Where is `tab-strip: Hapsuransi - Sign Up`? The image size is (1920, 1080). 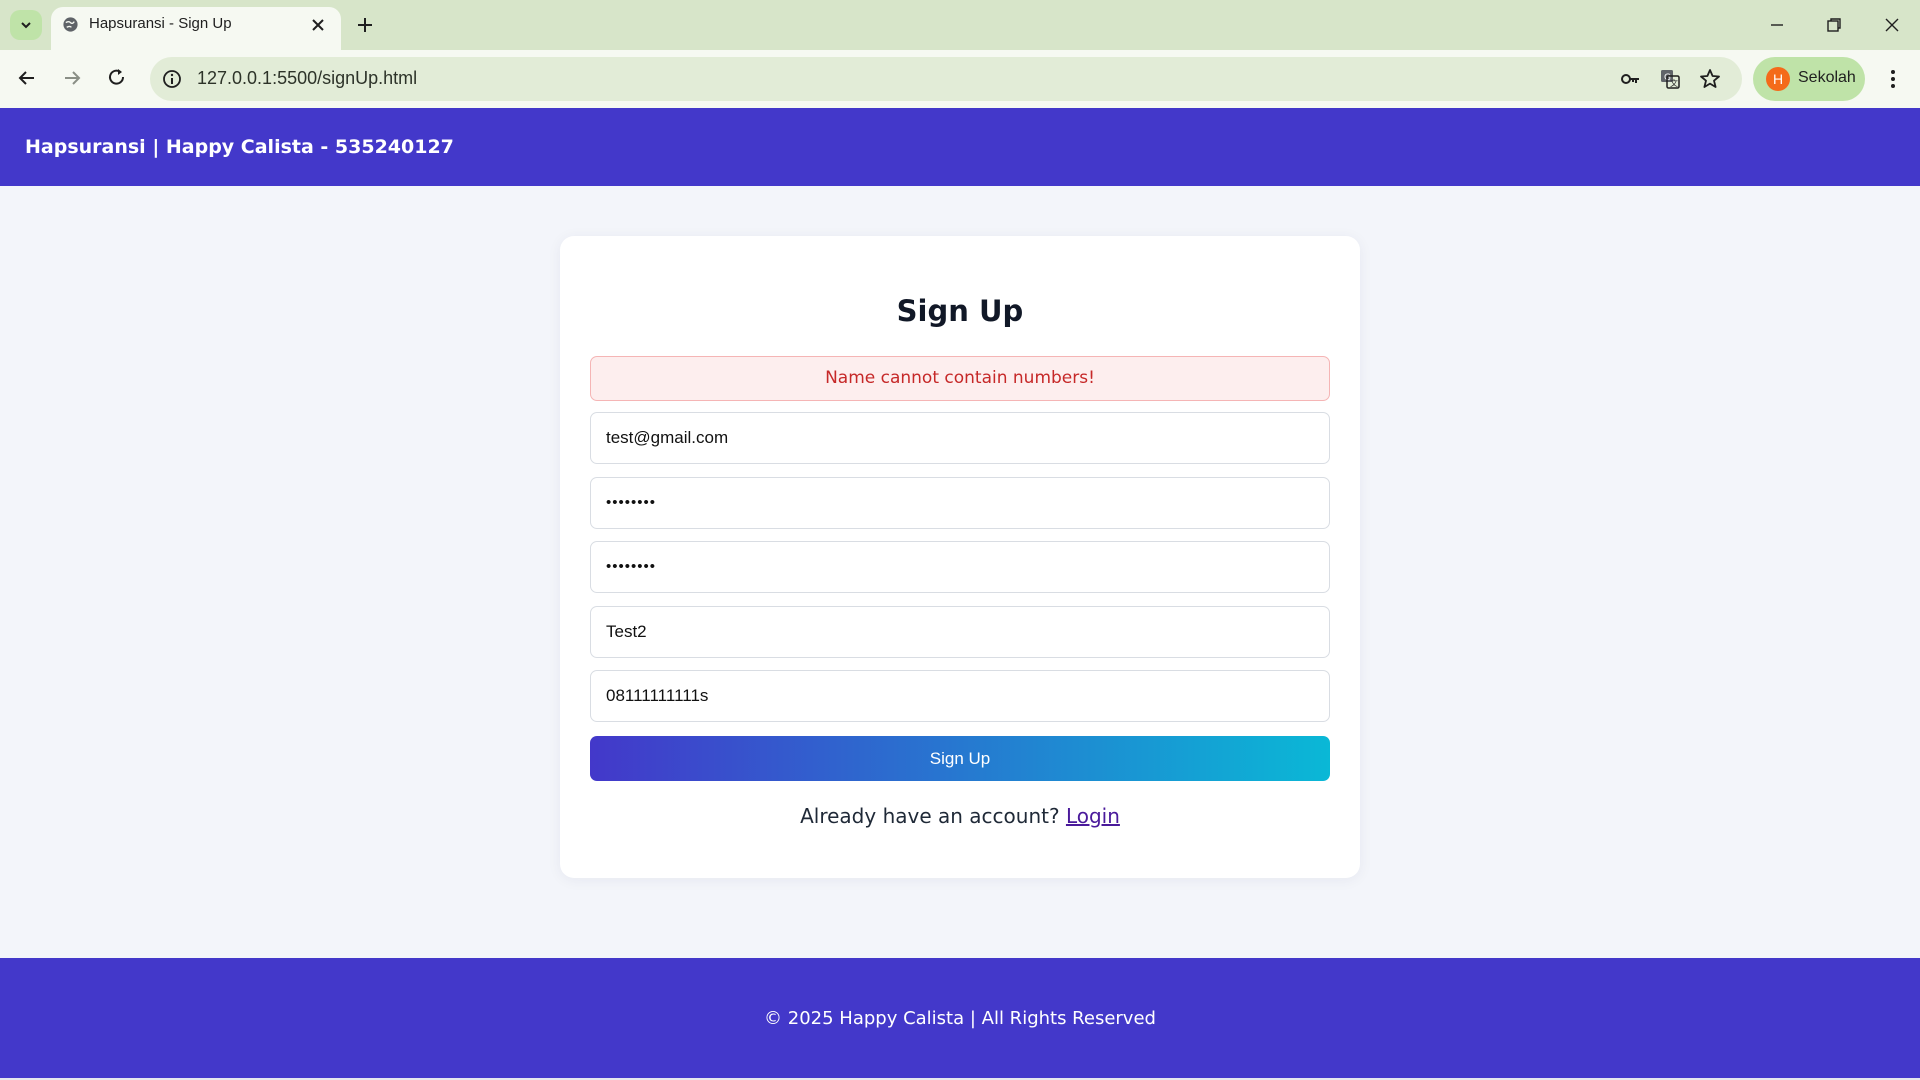
tab-strip: Hapsuransi - Sign Up is located at coordinates (960, 25).